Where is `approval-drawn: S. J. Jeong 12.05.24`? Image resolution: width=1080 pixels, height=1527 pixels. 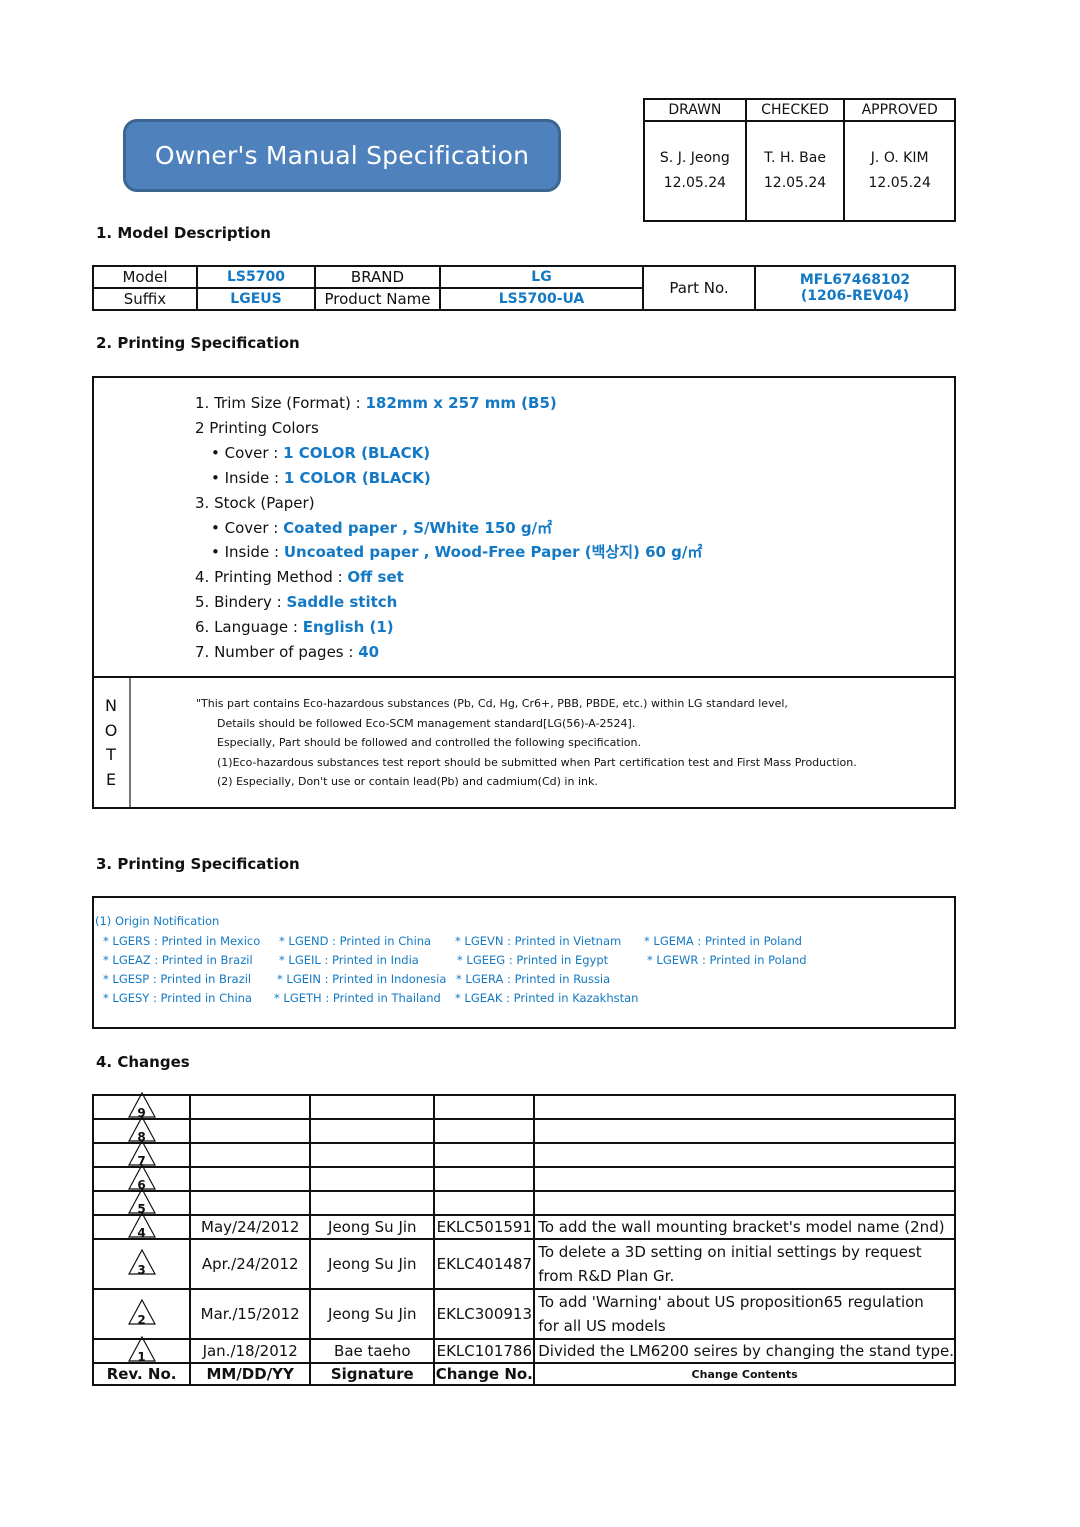
approval-drawn: S. J. Jeong 12.05.24 is located at coordinates (695, 171).